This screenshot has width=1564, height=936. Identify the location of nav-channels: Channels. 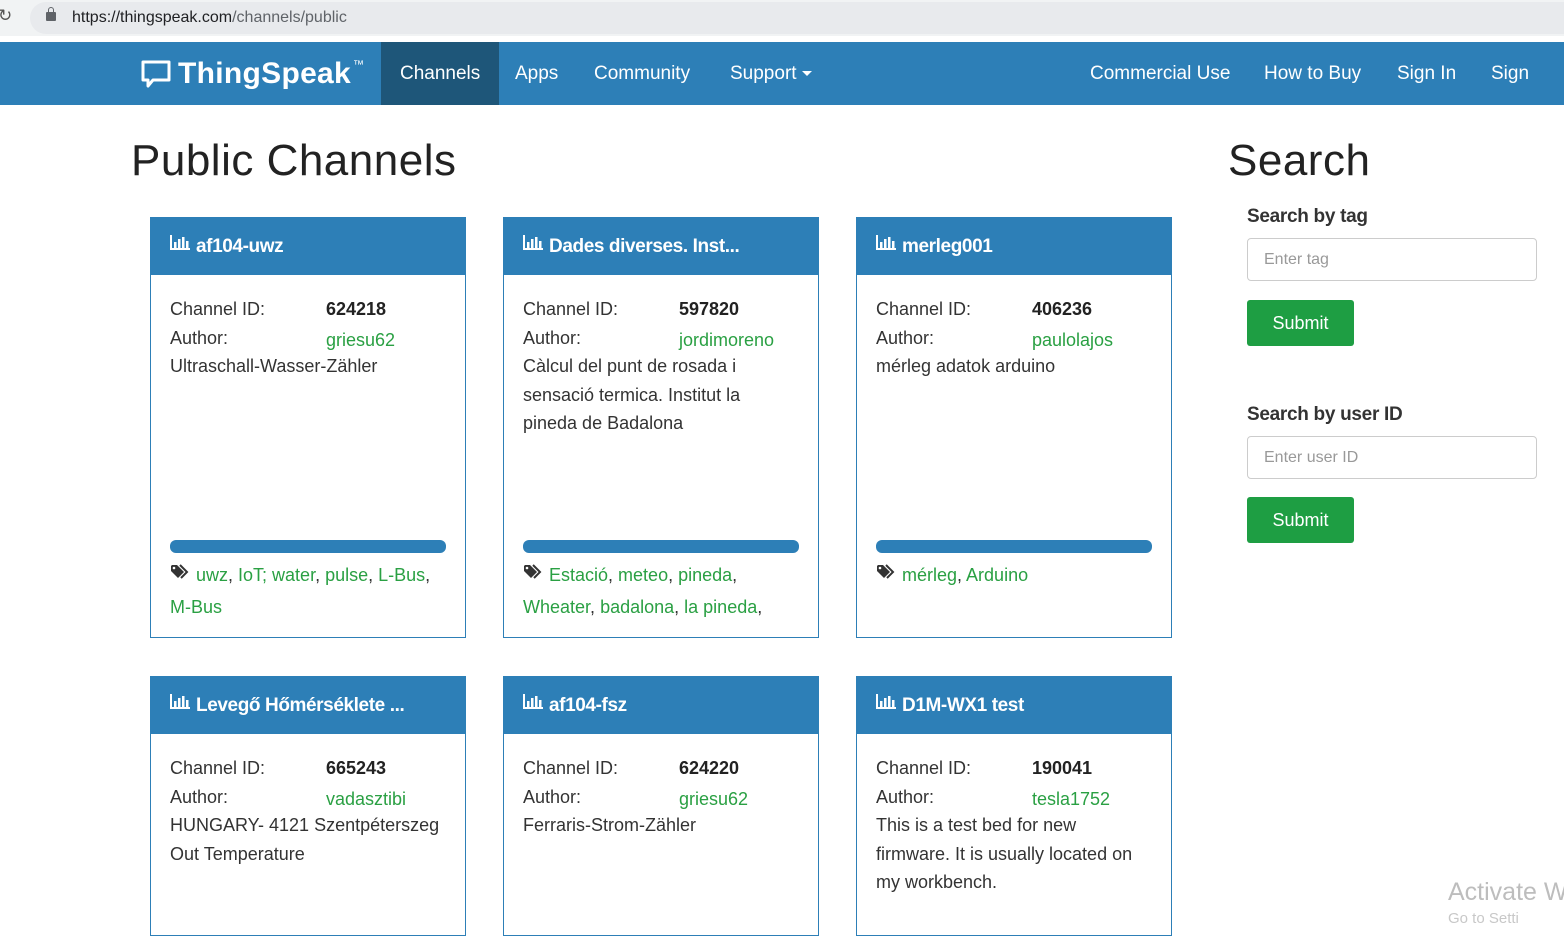
(440, 73).